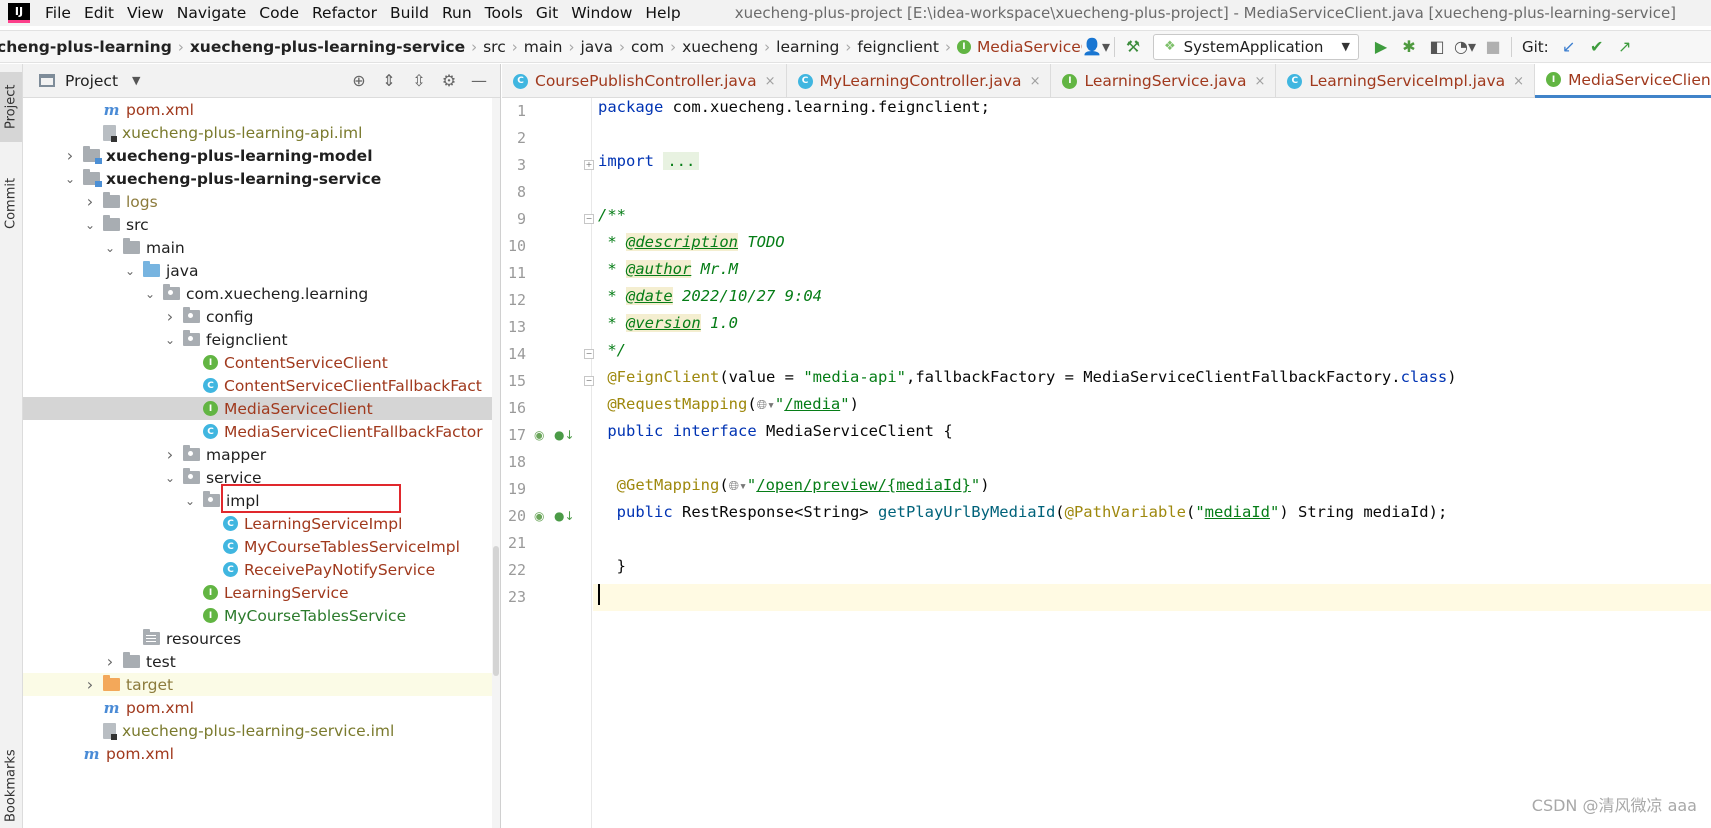 Image resolution: width=1711 pixels, height=828 pixels. I want to click on tree-item: ›IMyCourseTablesService, so click(261, 615).